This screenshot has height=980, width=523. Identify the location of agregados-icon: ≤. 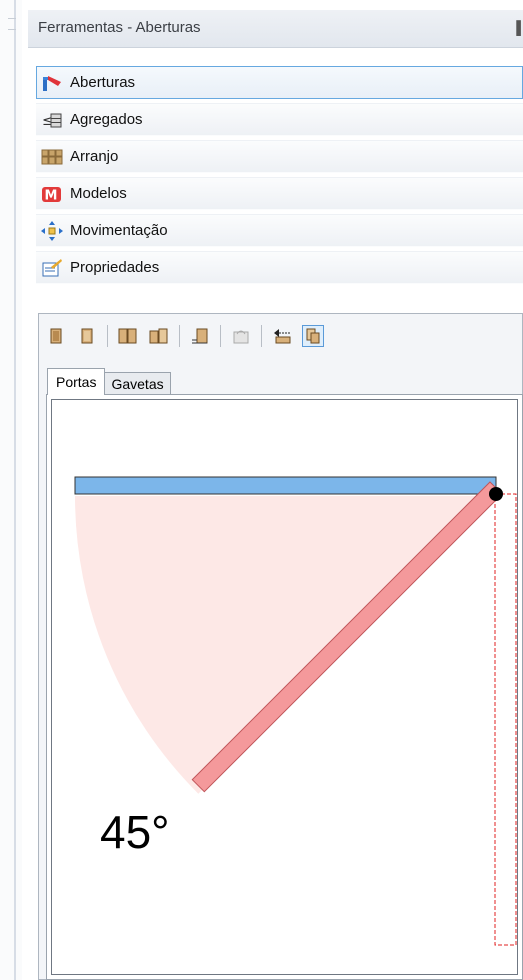
(52, 120).